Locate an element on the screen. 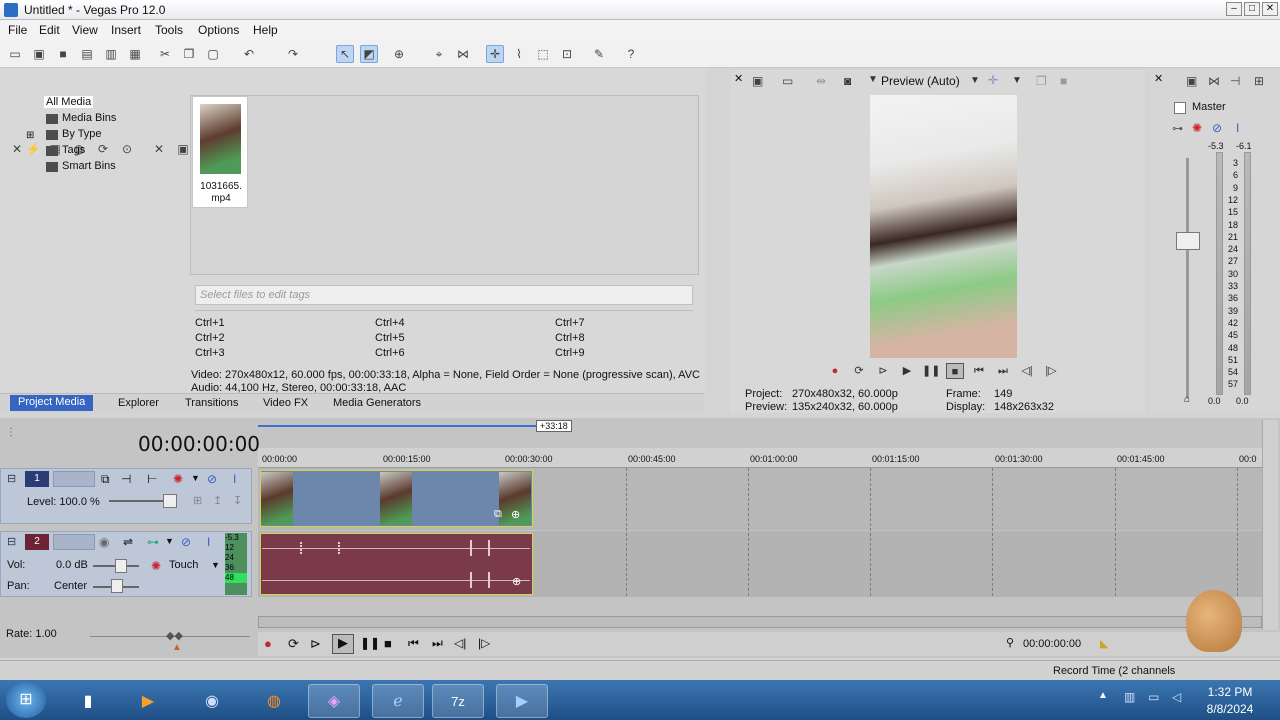 This screenshot has height=720, width=1280. redo-icon: ↷ is located at coordinates (293, 54).